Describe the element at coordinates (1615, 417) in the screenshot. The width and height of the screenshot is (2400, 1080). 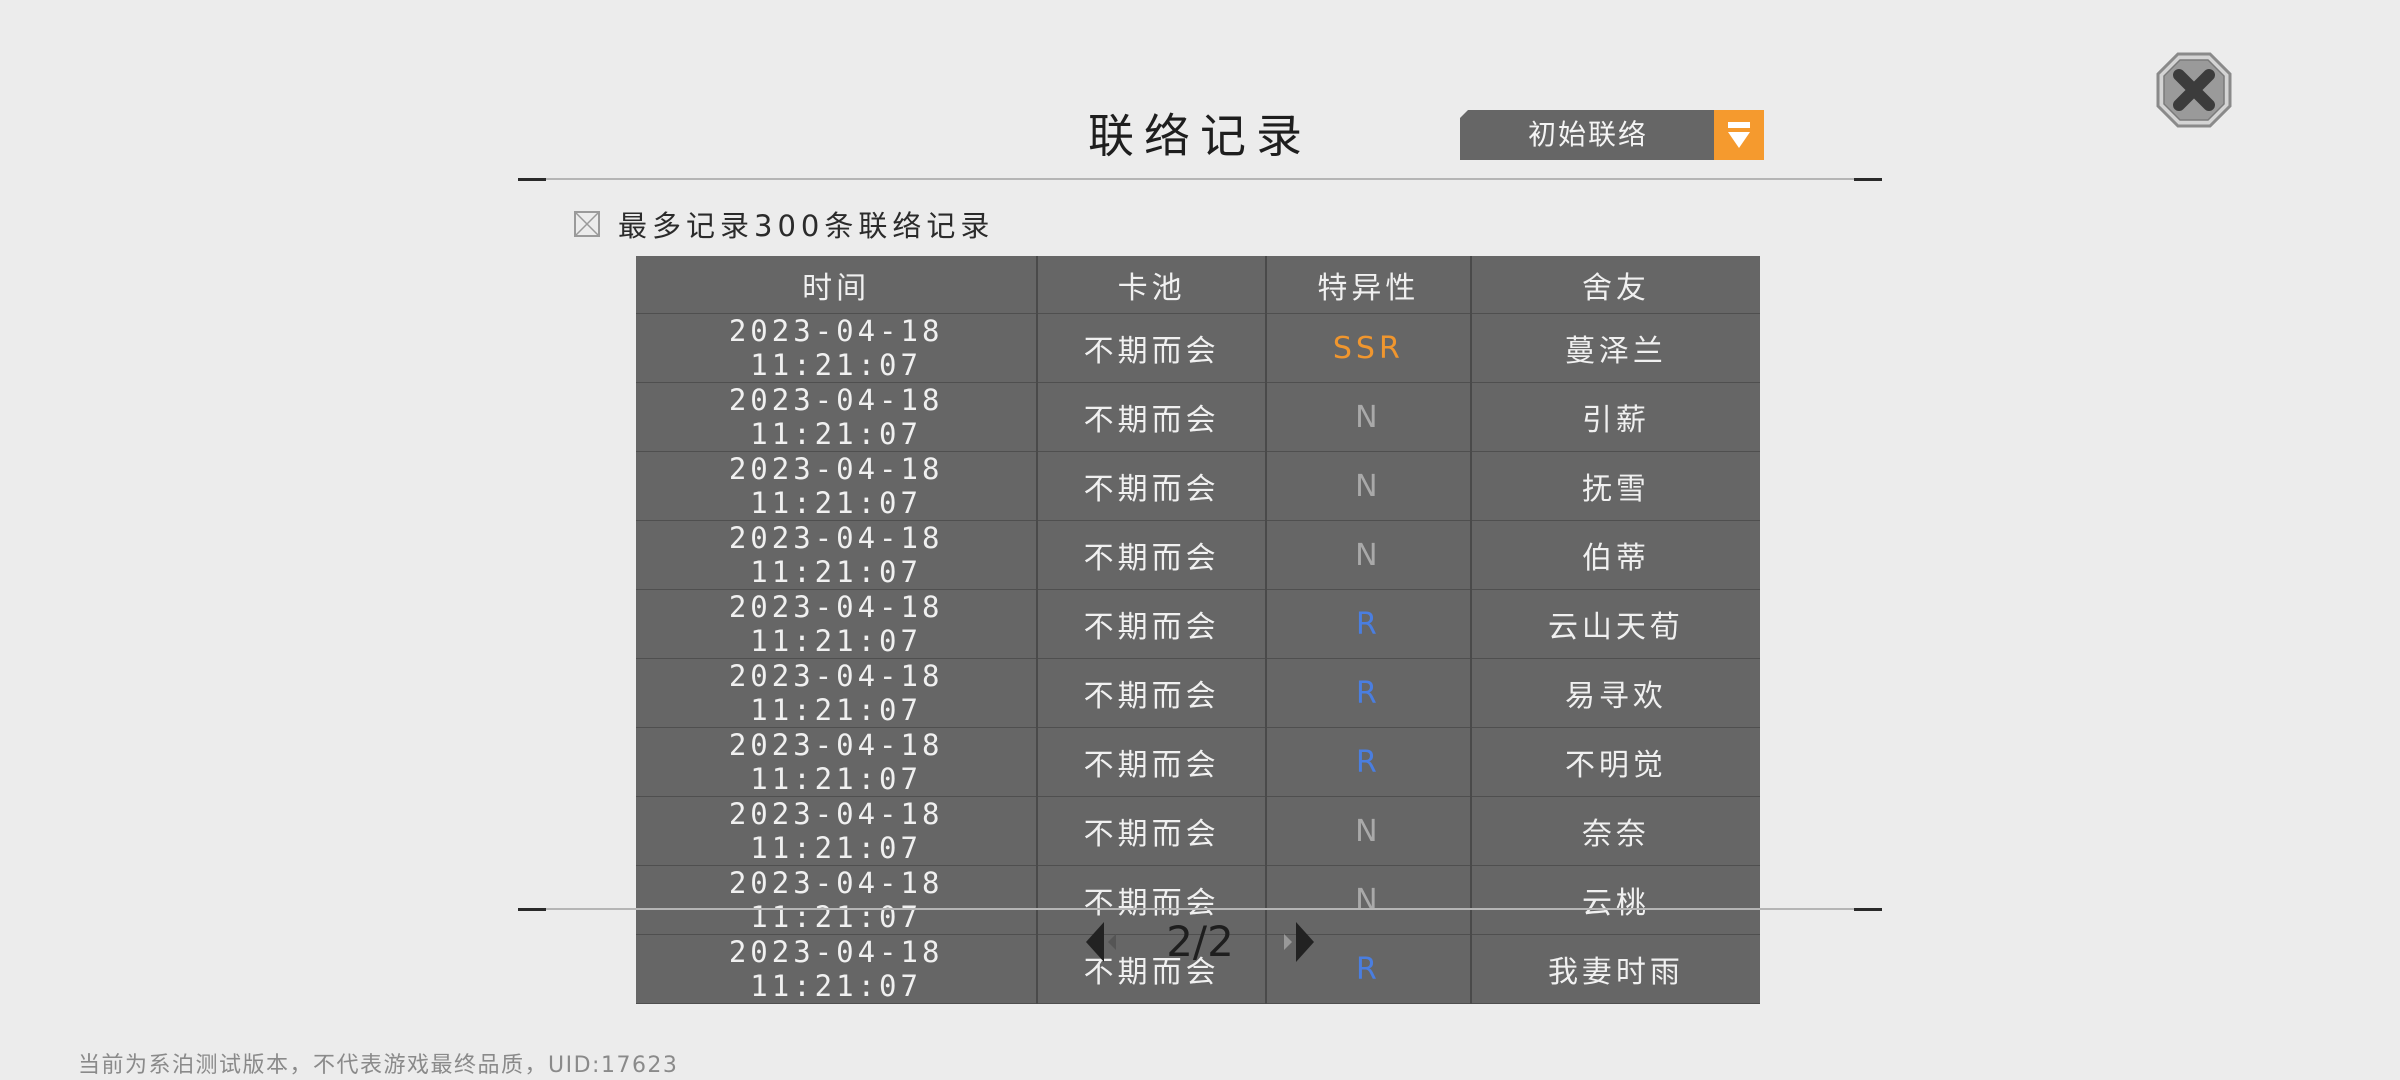
I see `roommate-cell: 引薪` at that location.